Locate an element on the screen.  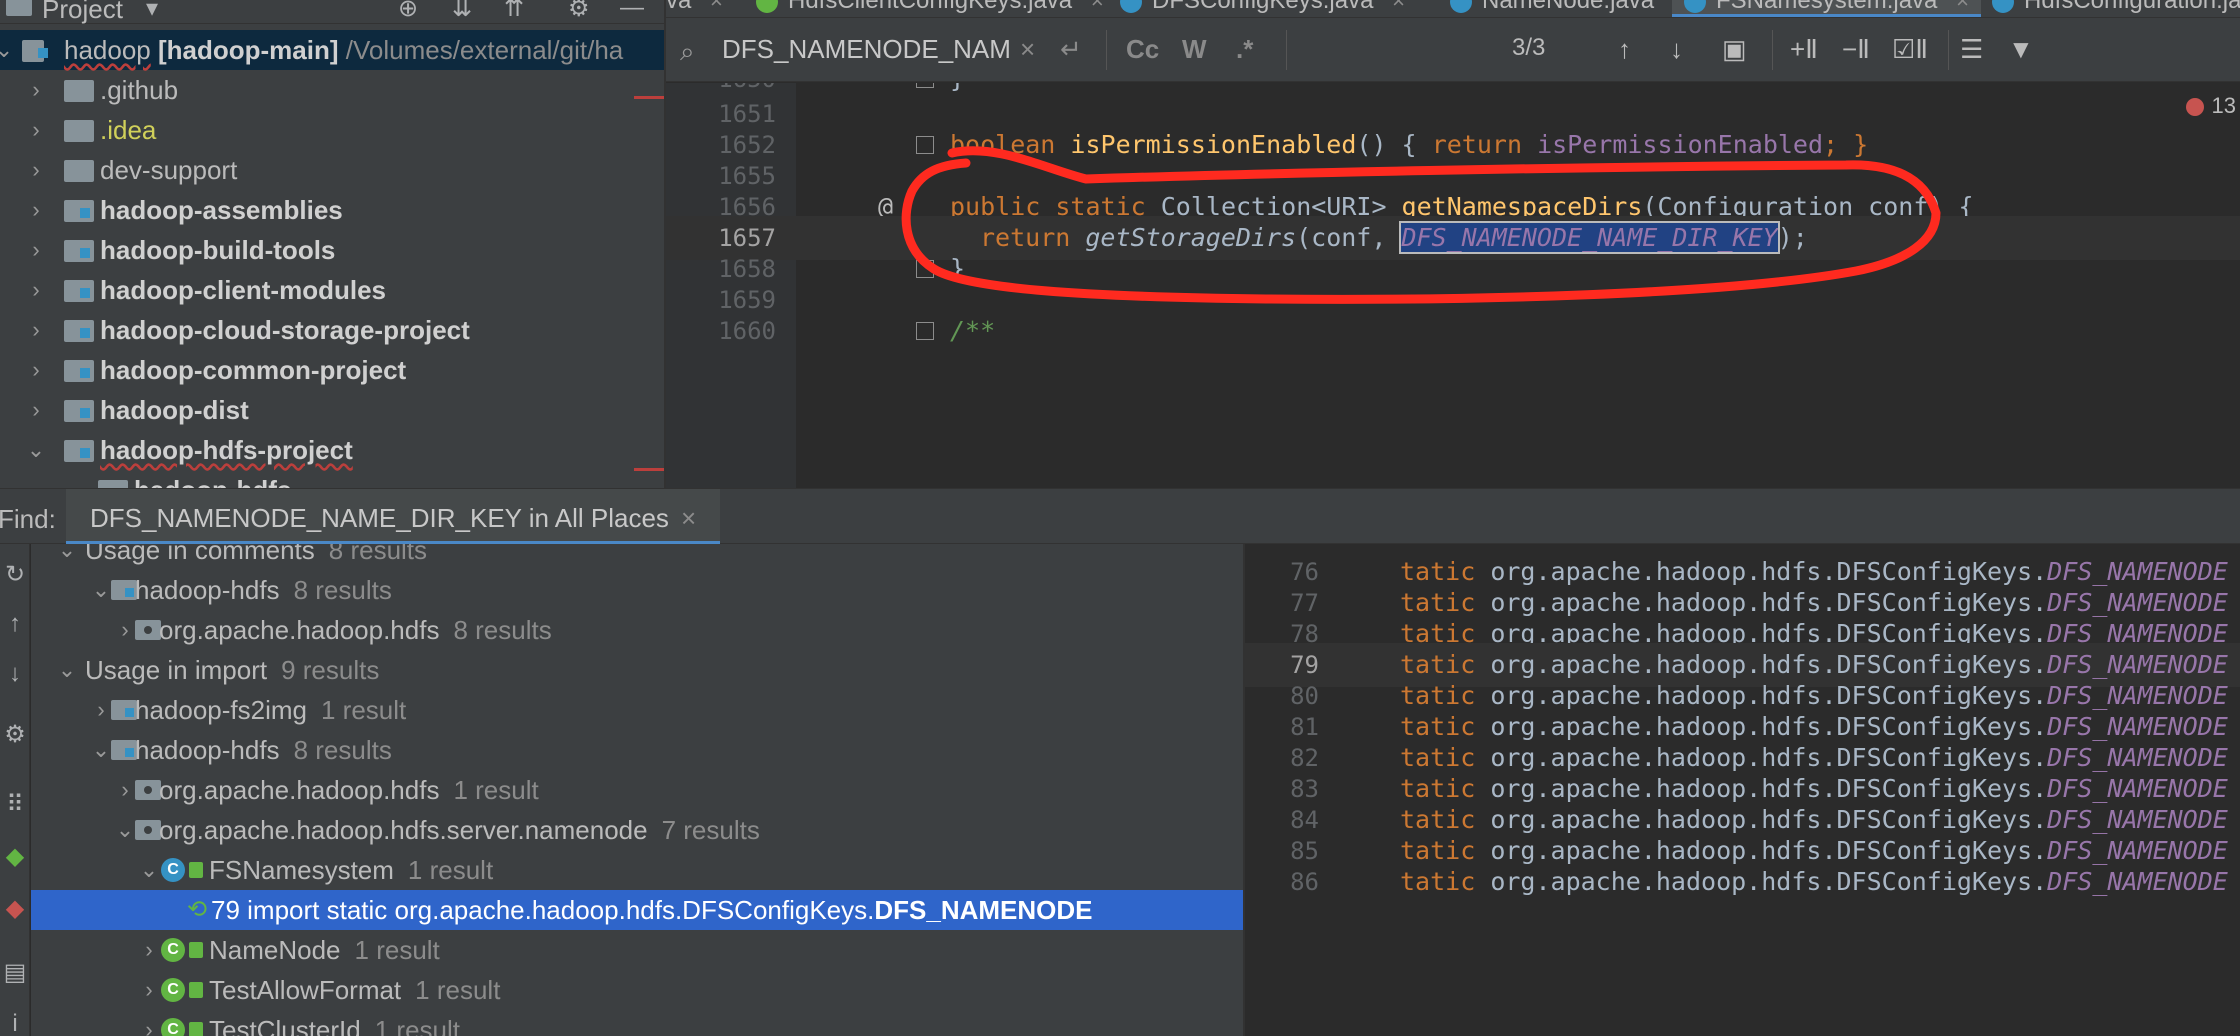
new-line-icon: ↵ is located at coordinates (1071, 49).